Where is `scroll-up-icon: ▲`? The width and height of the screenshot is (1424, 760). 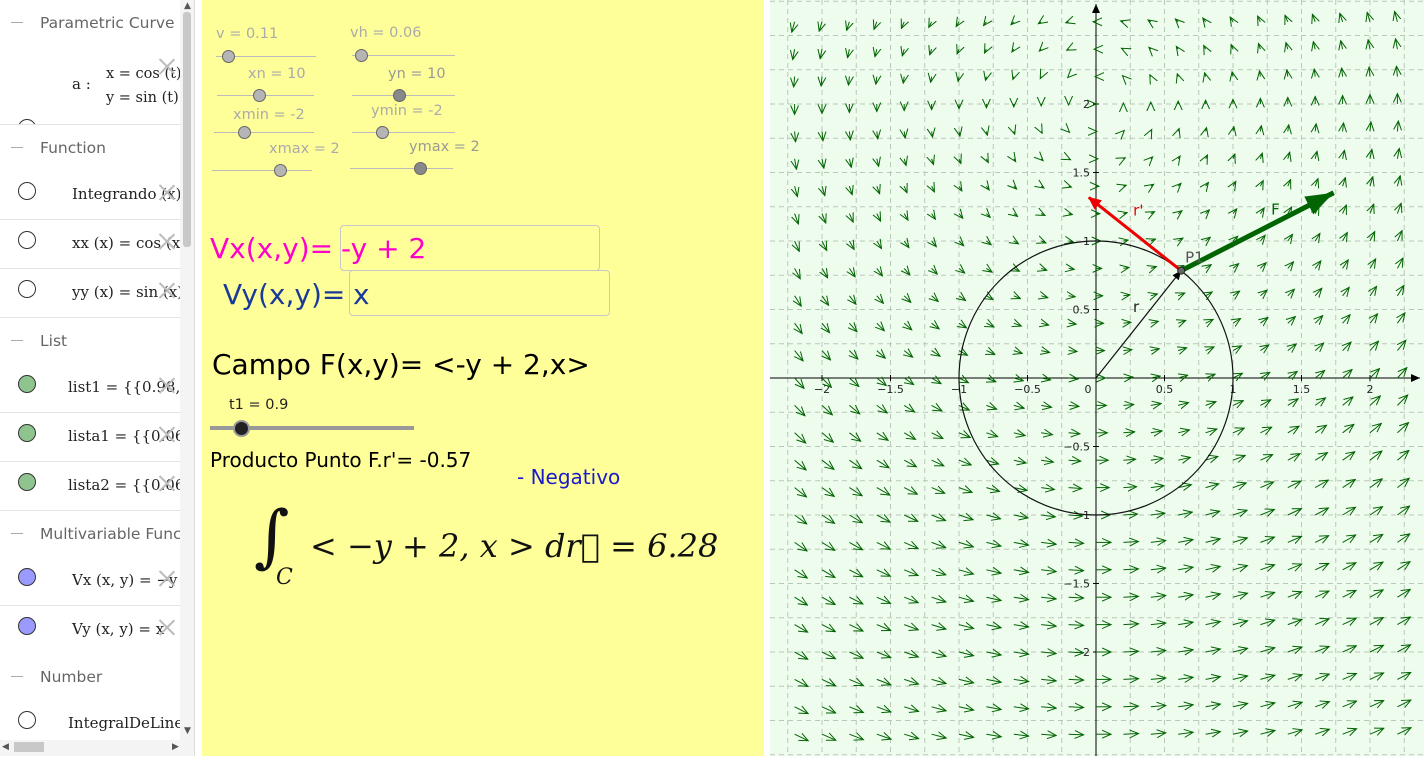 scroll-up-icon: ▲ is located at coordinates (187, 6).